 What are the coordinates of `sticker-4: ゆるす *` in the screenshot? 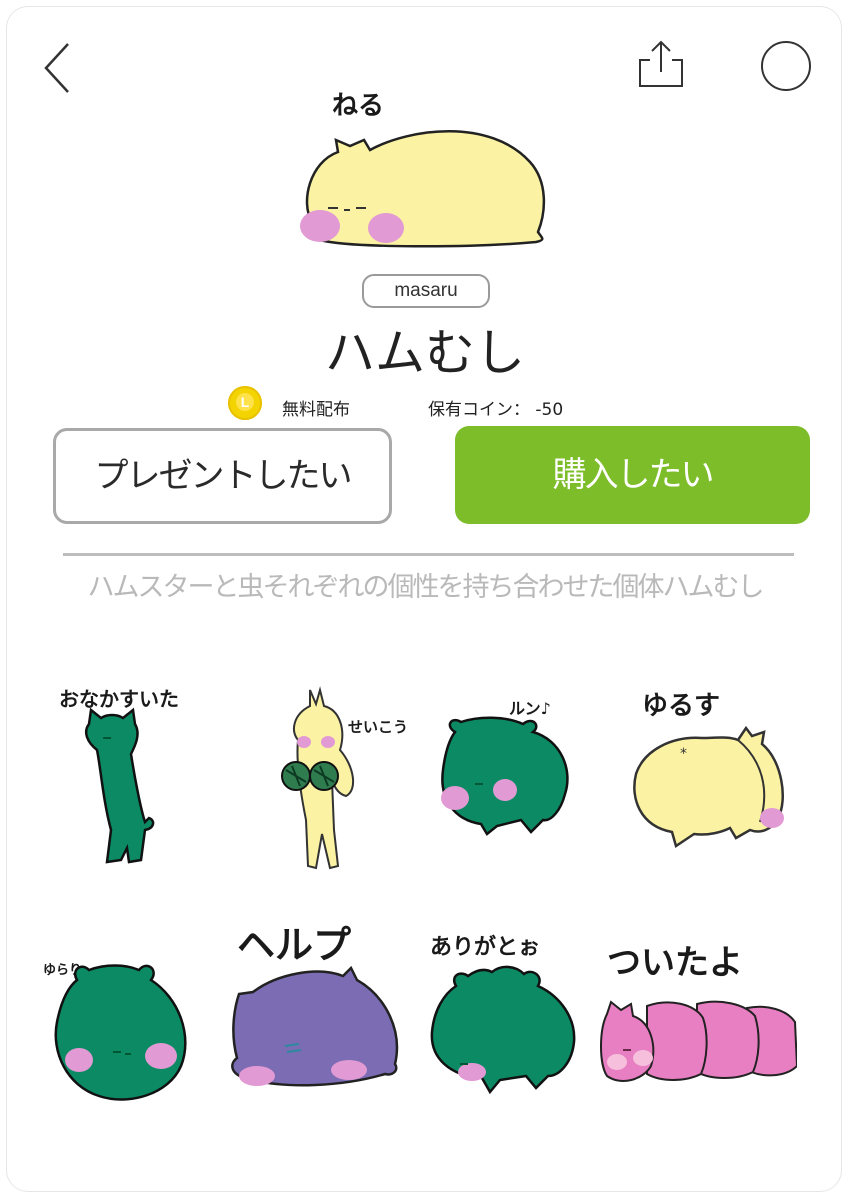 It's located at (712, 775).